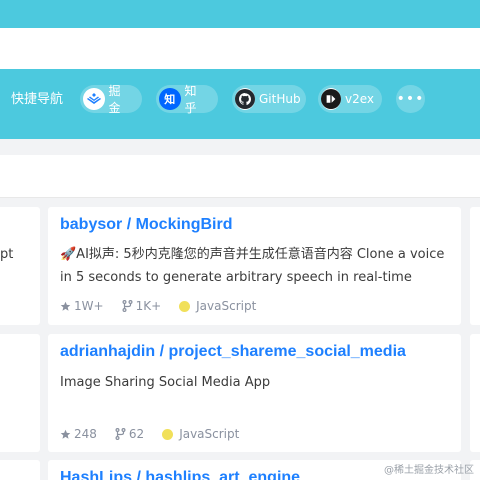  I want to click on nav-item-label: GitHub, so click(280, 99).